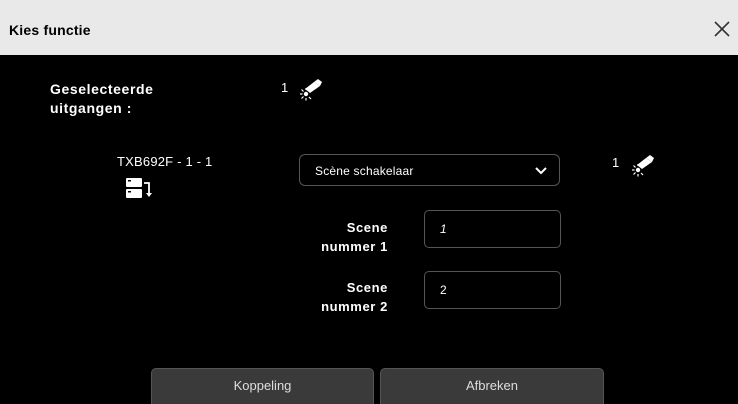  I want to click on selected-outputs-count: 1, so click(285, 87).